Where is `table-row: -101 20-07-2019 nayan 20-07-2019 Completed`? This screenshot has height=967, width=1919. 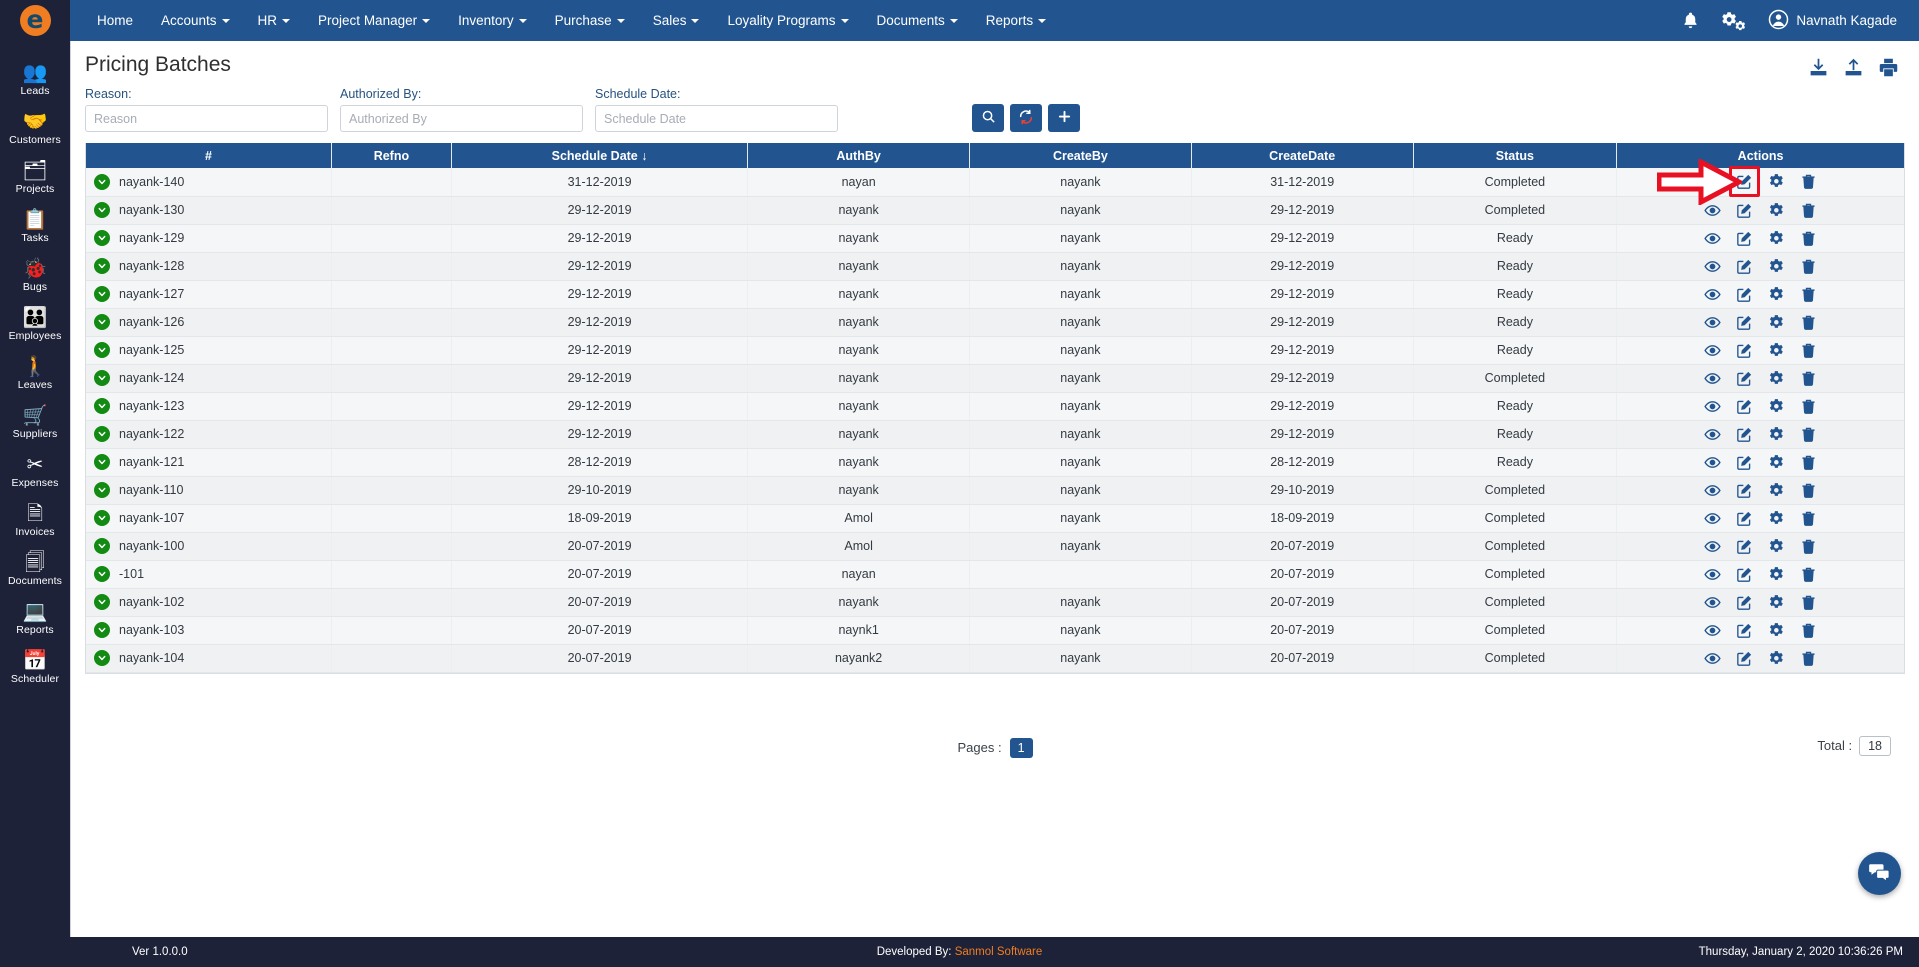 table-row: -101 20-07-2019 nayan 20-07-2019 Completed is located at coordinates (995, 574).